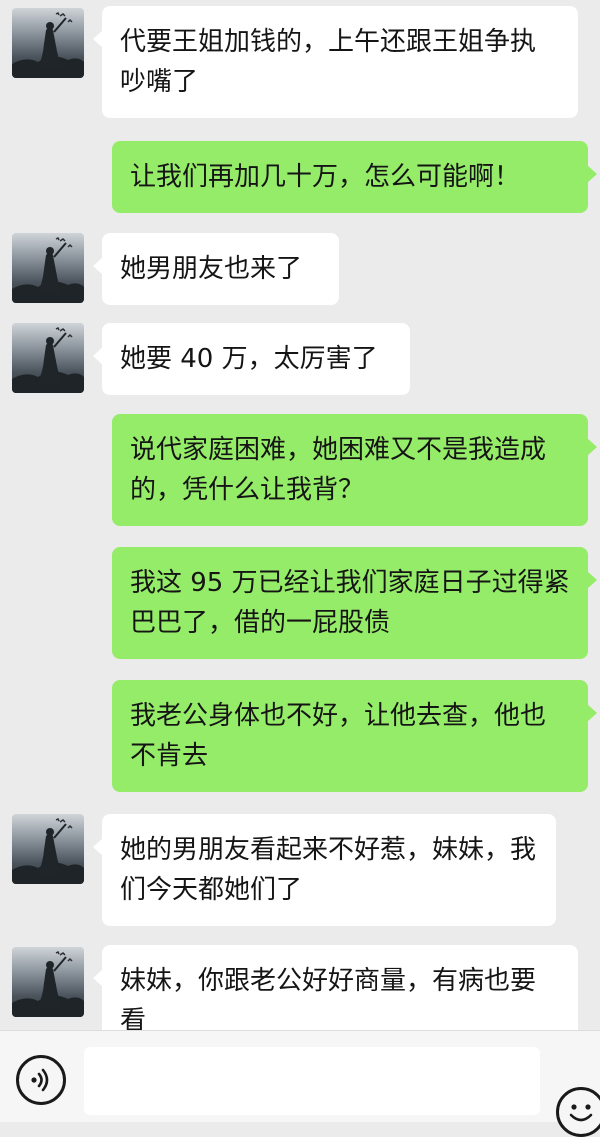 Image resolution: width=600 pixels, height=1137 pixels. Describe the element at coordinates (354, 736) in the screenshot. I see `message-bubble: 我老公身体也不好，让他去查，他也不肯去` at that location.